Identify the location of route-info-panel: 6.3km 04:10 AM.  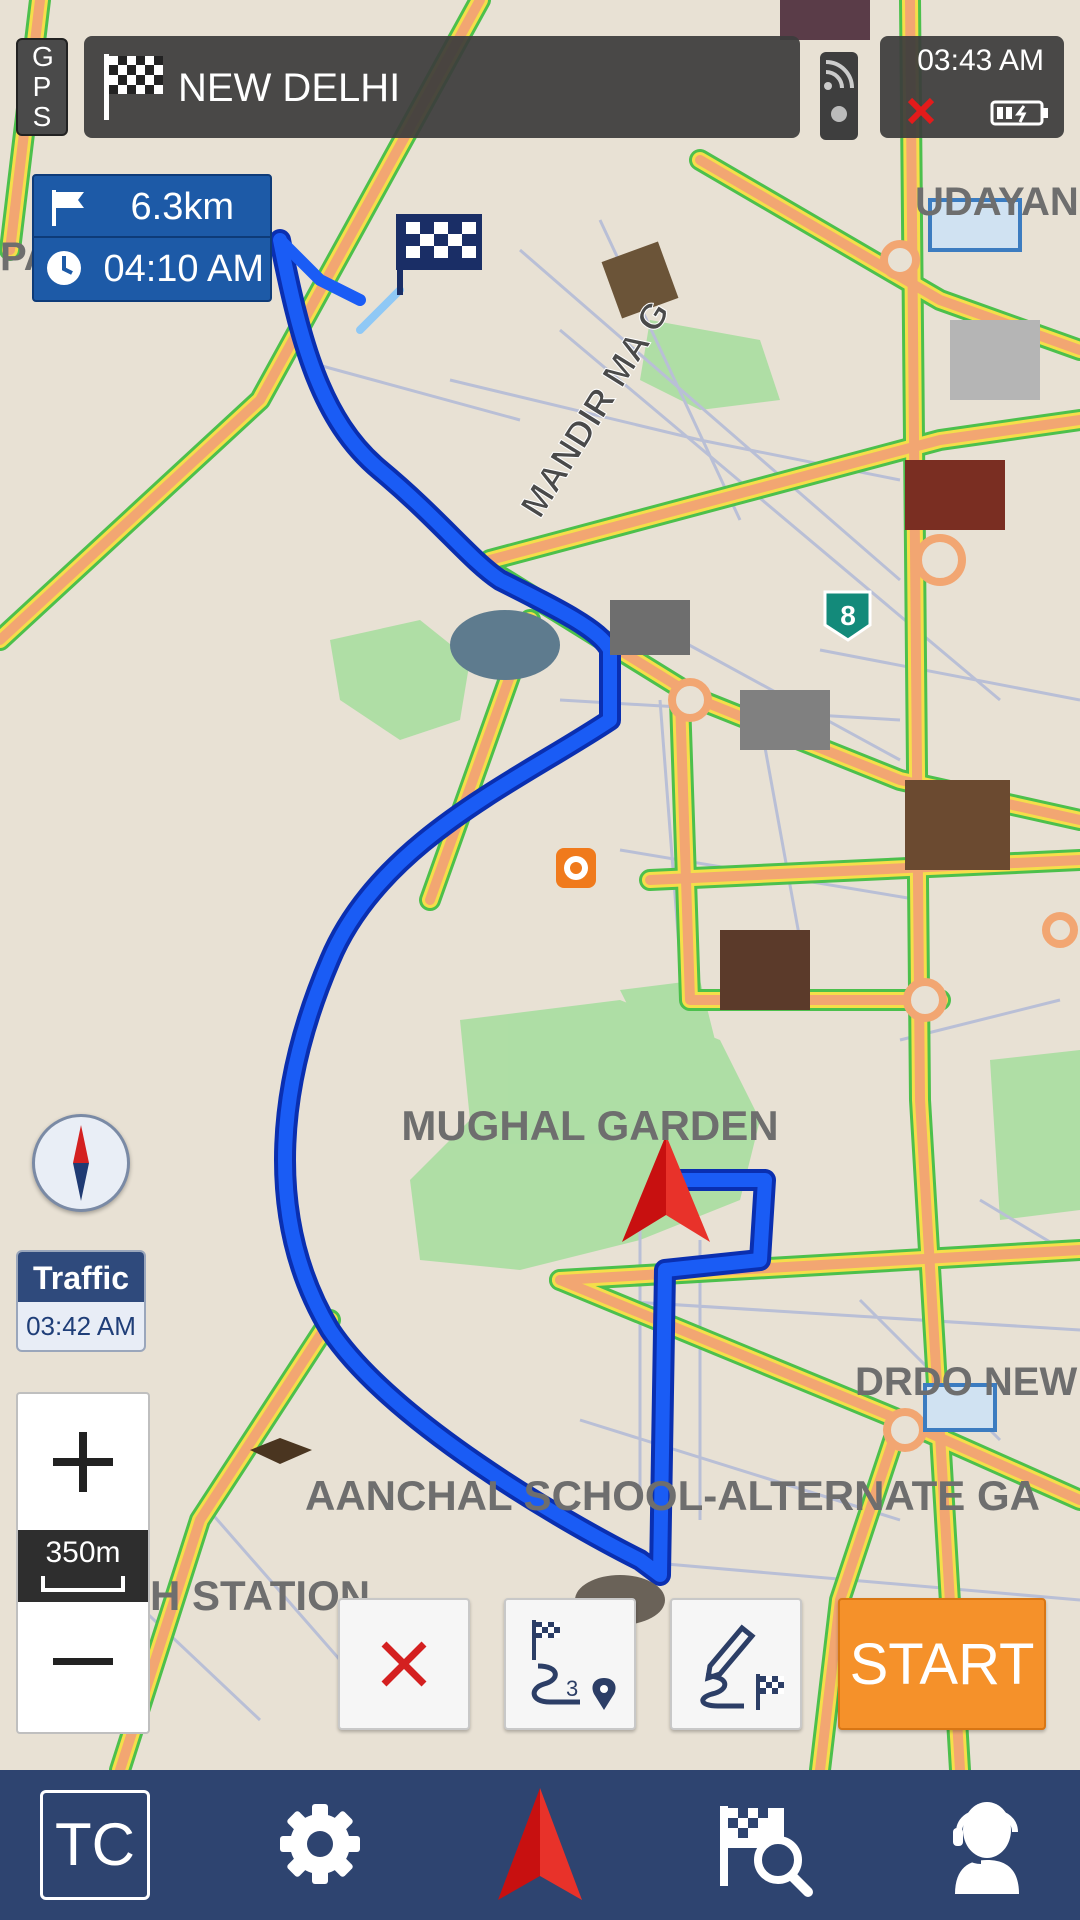
(152, 238).